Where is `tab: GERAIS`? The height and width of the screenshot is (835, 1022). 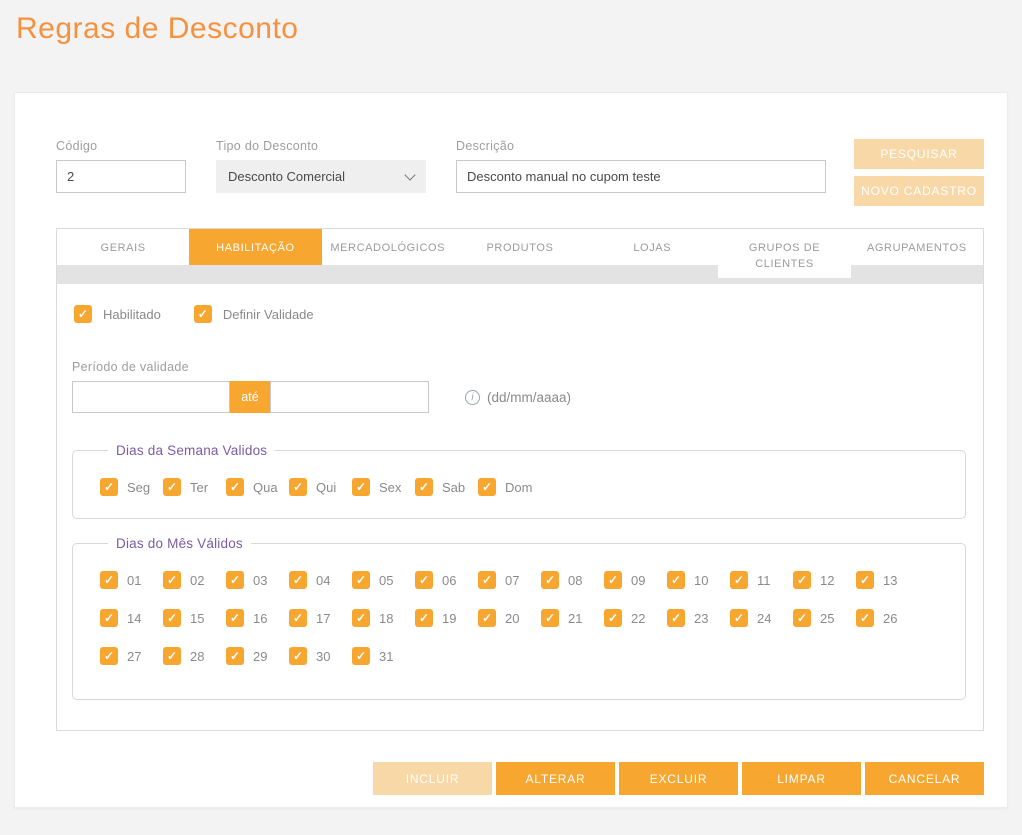 tab: GERAIS is located at coordinates (123, 247).